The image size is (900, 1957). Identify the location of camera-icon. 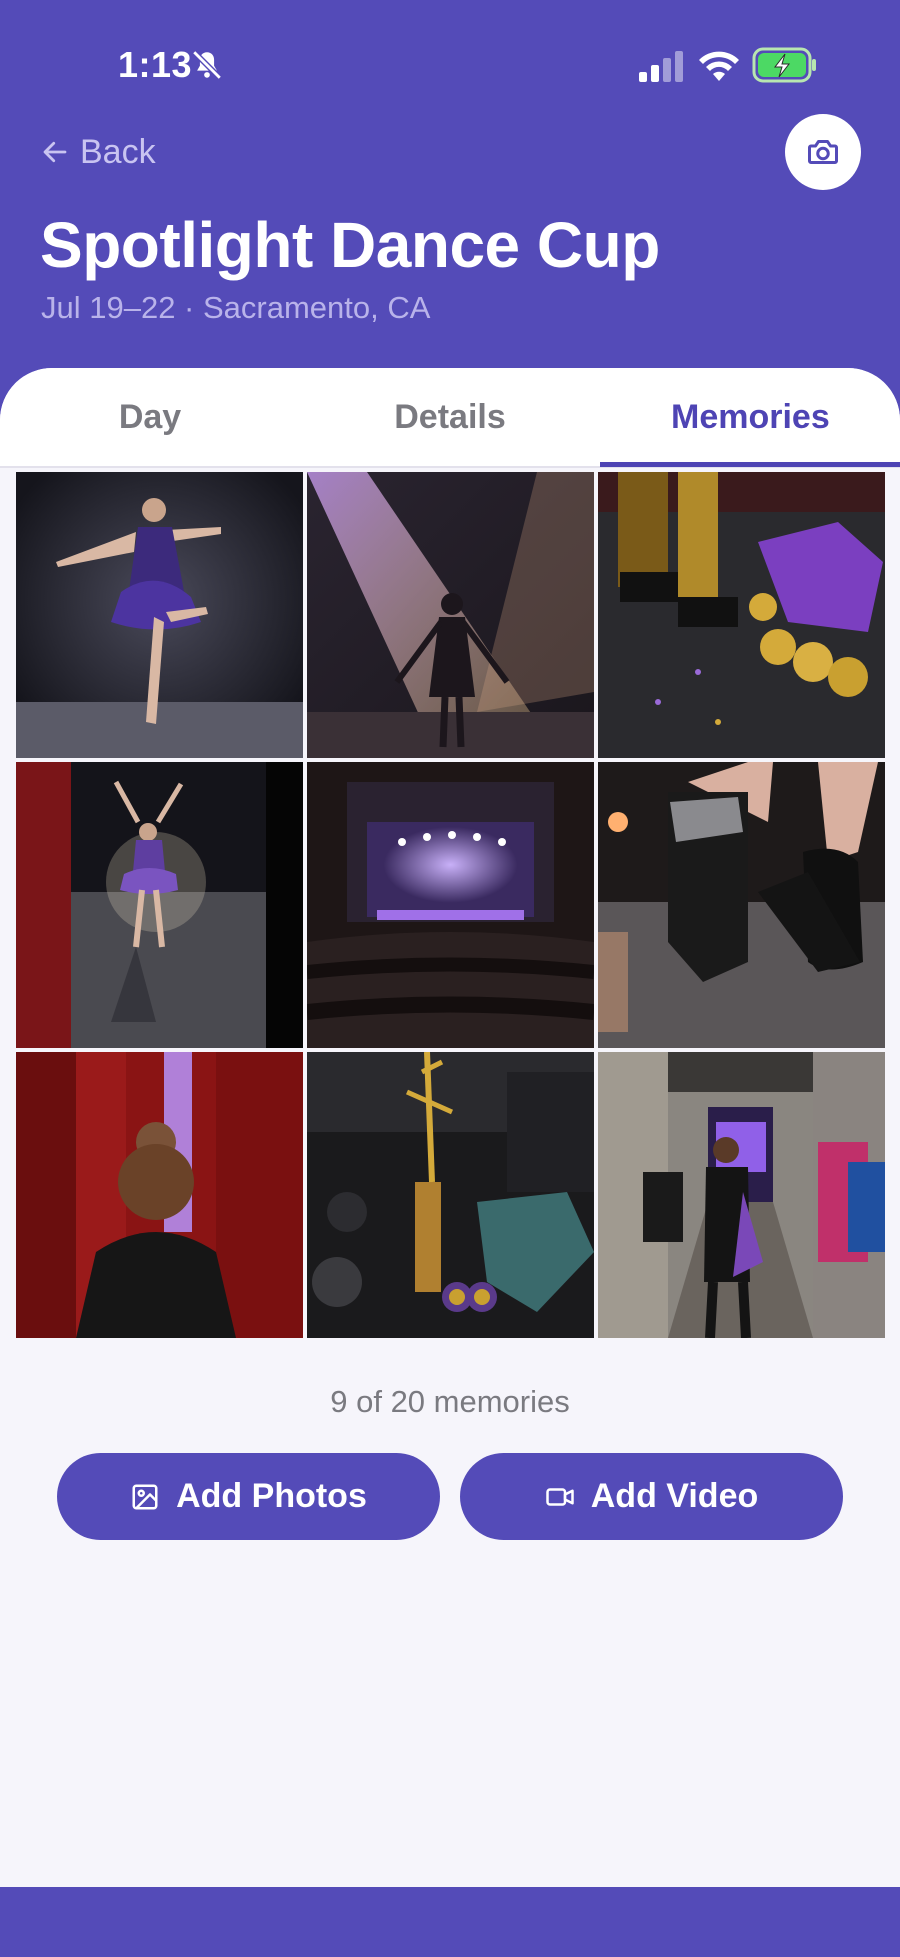
(823, 152).